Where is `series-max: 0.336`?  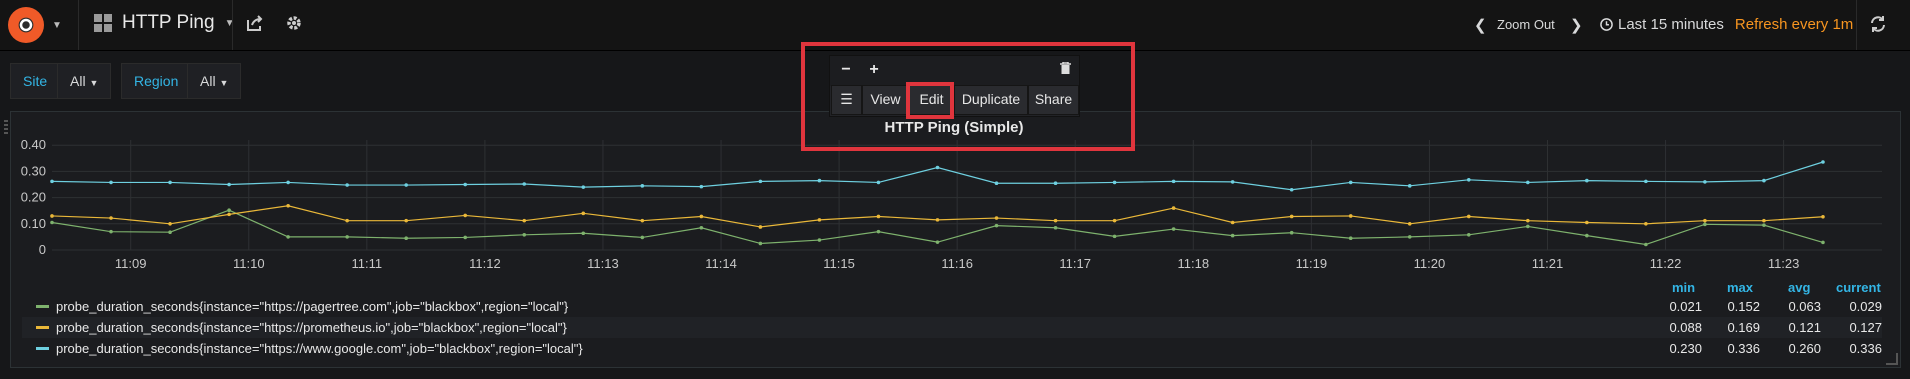 series-max: 0.336 is located at coordinates (1743, 348).